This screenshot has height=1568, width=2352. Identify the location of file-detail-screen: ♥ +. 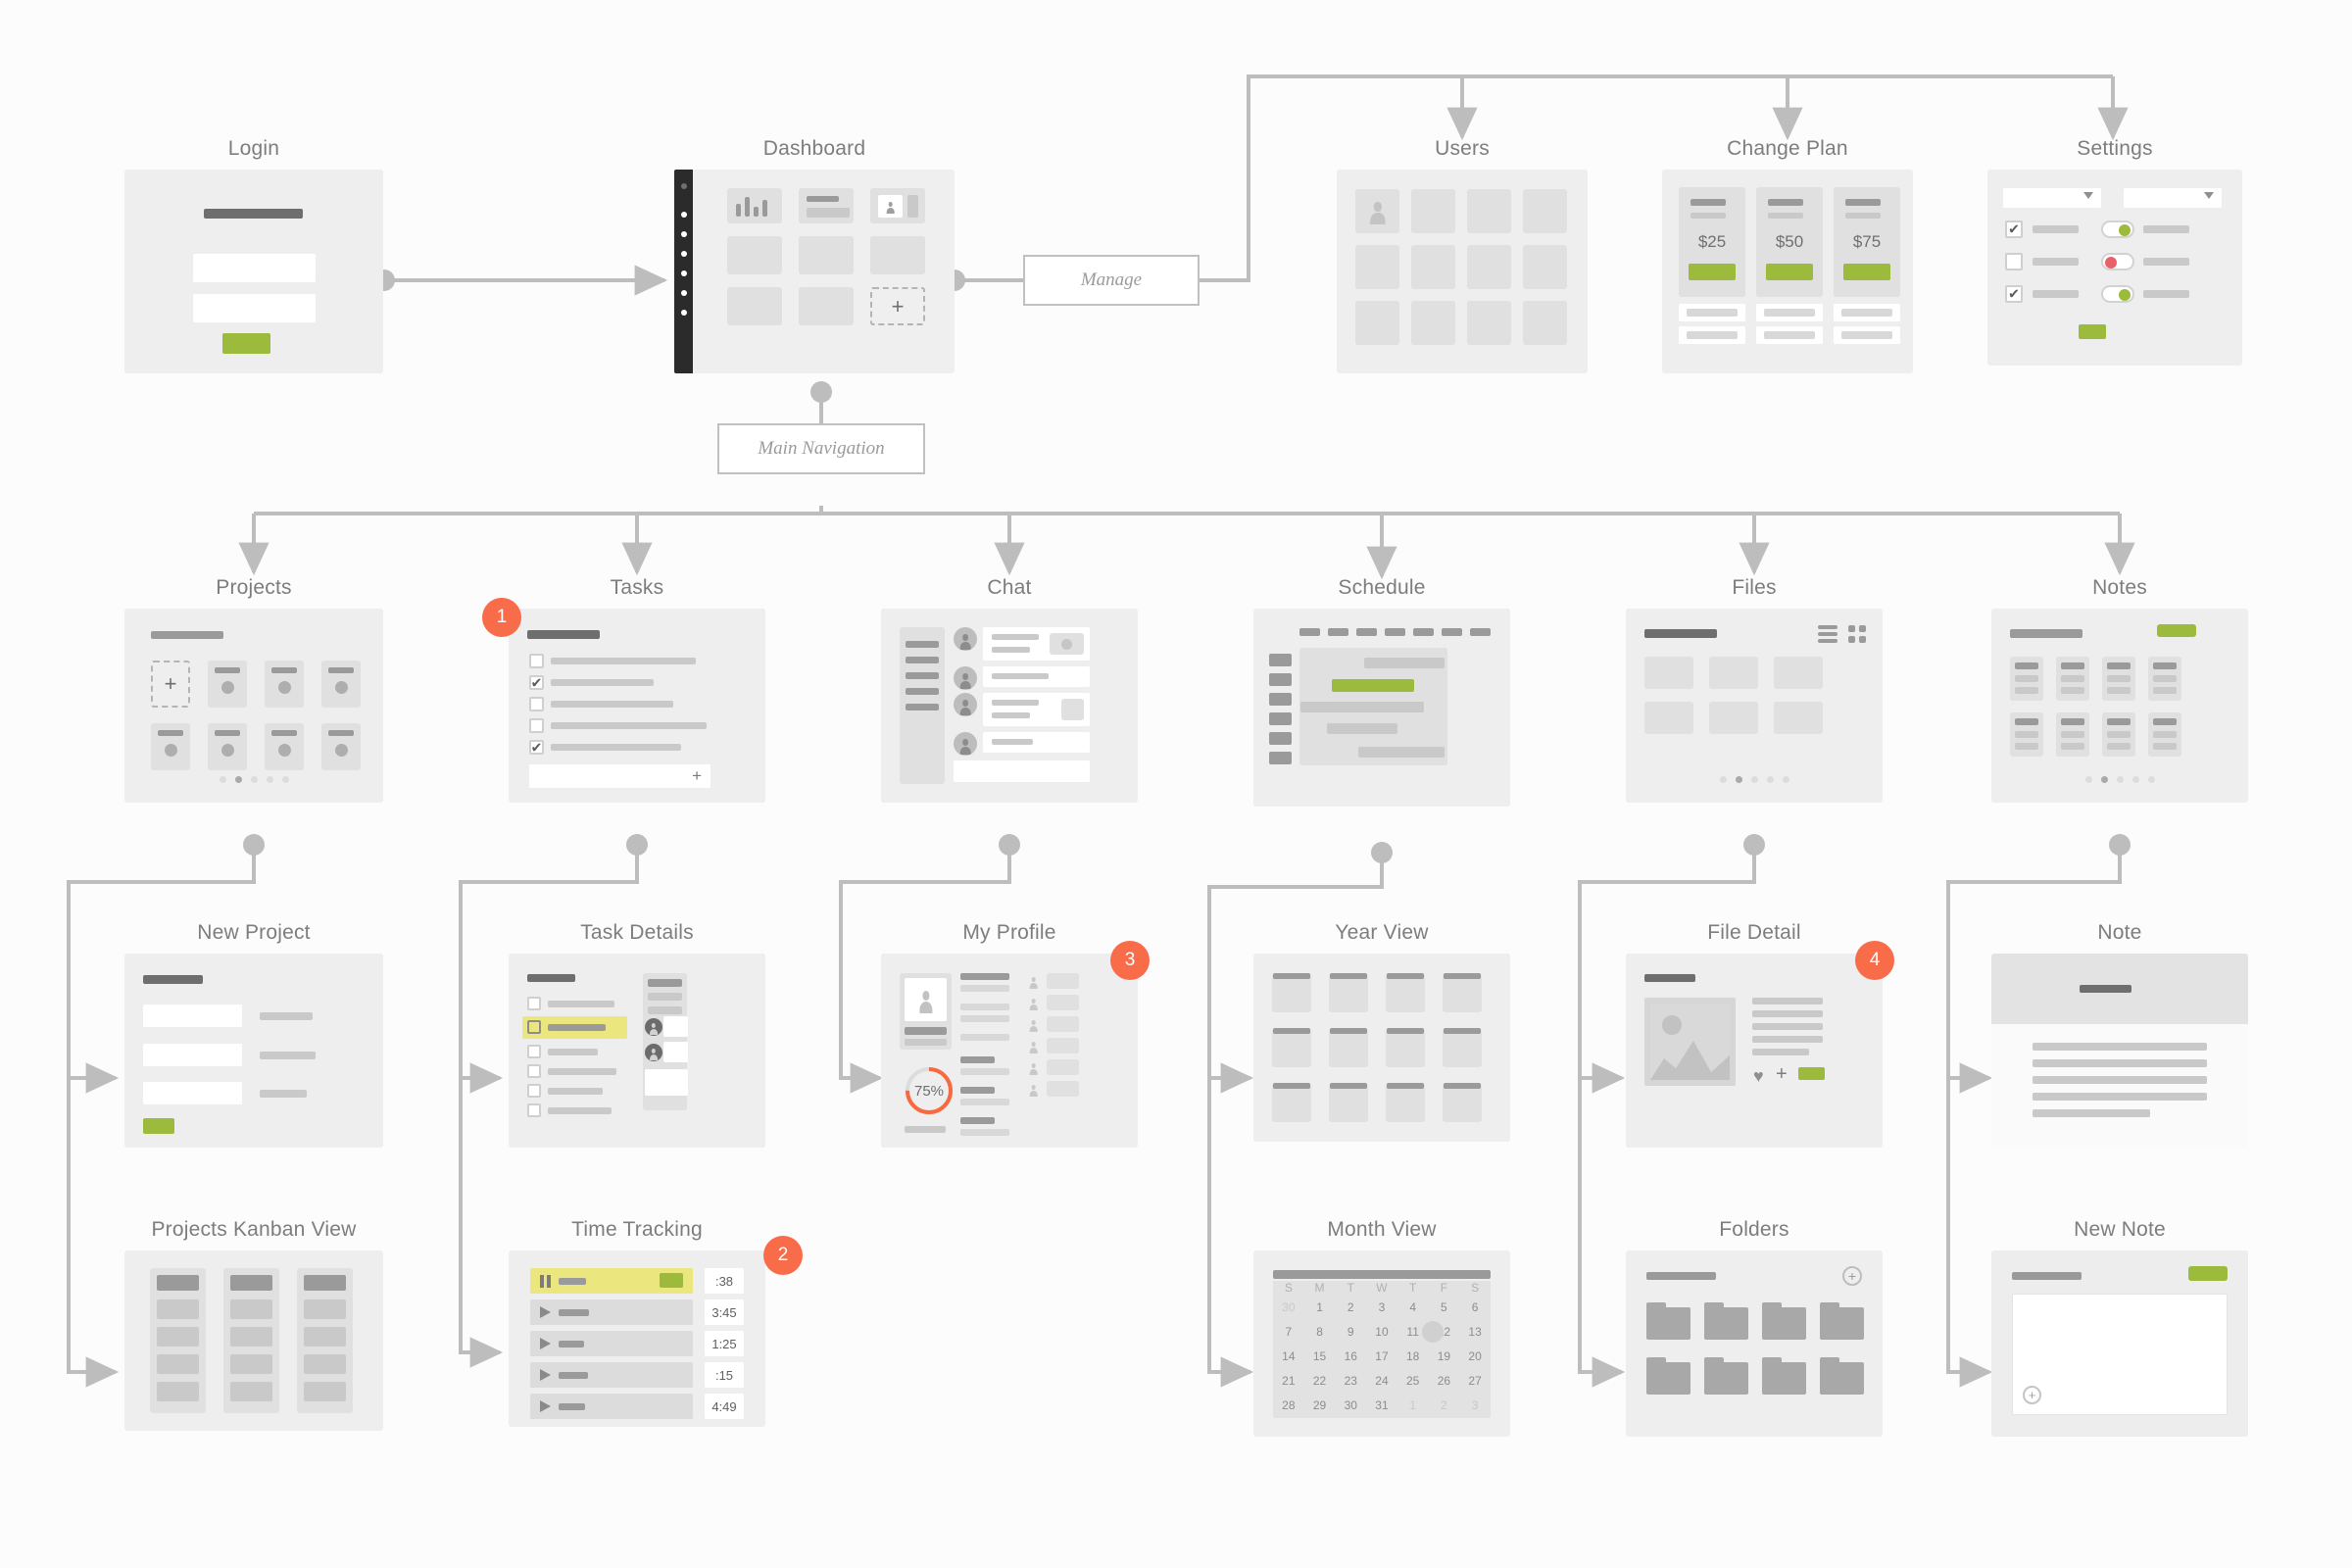
(1754, 1051).